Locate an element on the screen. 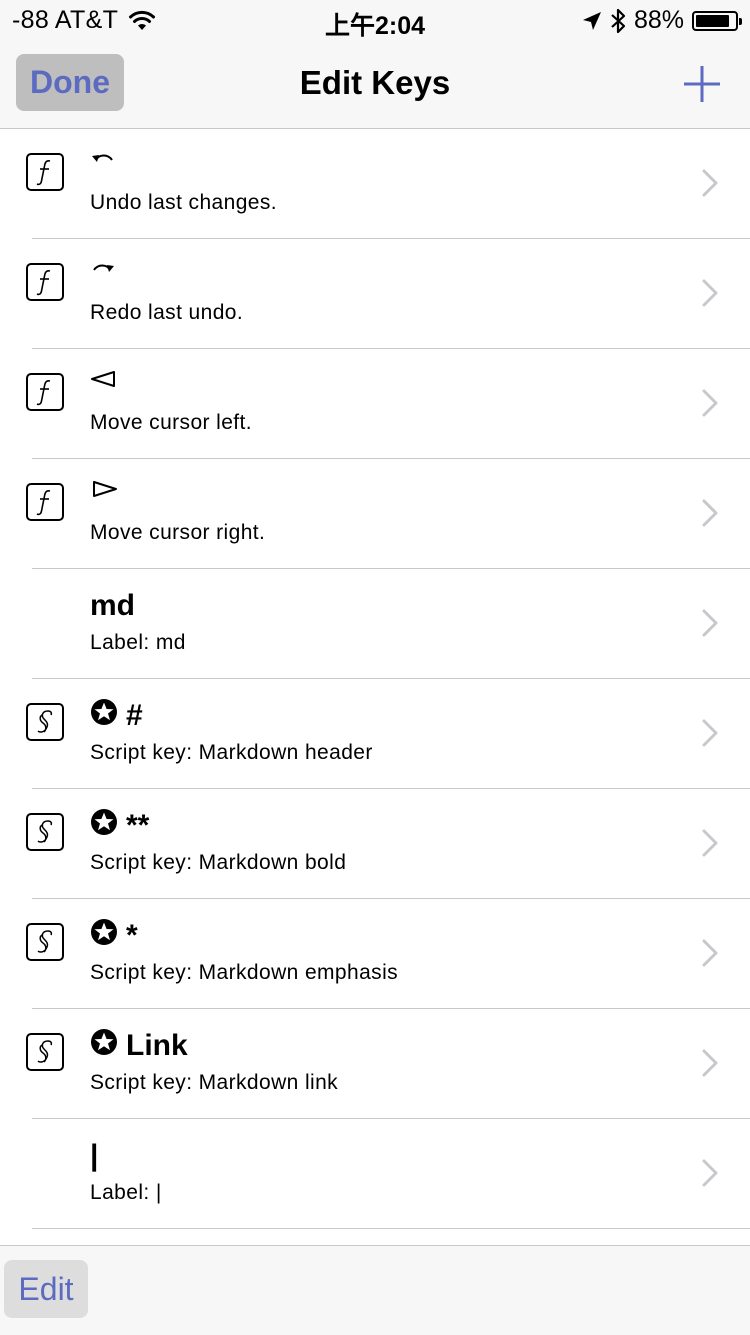 Image resolution: width=750 pixels, height=1335 pixels. list-item: Undo last changes. is located at coordinates (388, 184).